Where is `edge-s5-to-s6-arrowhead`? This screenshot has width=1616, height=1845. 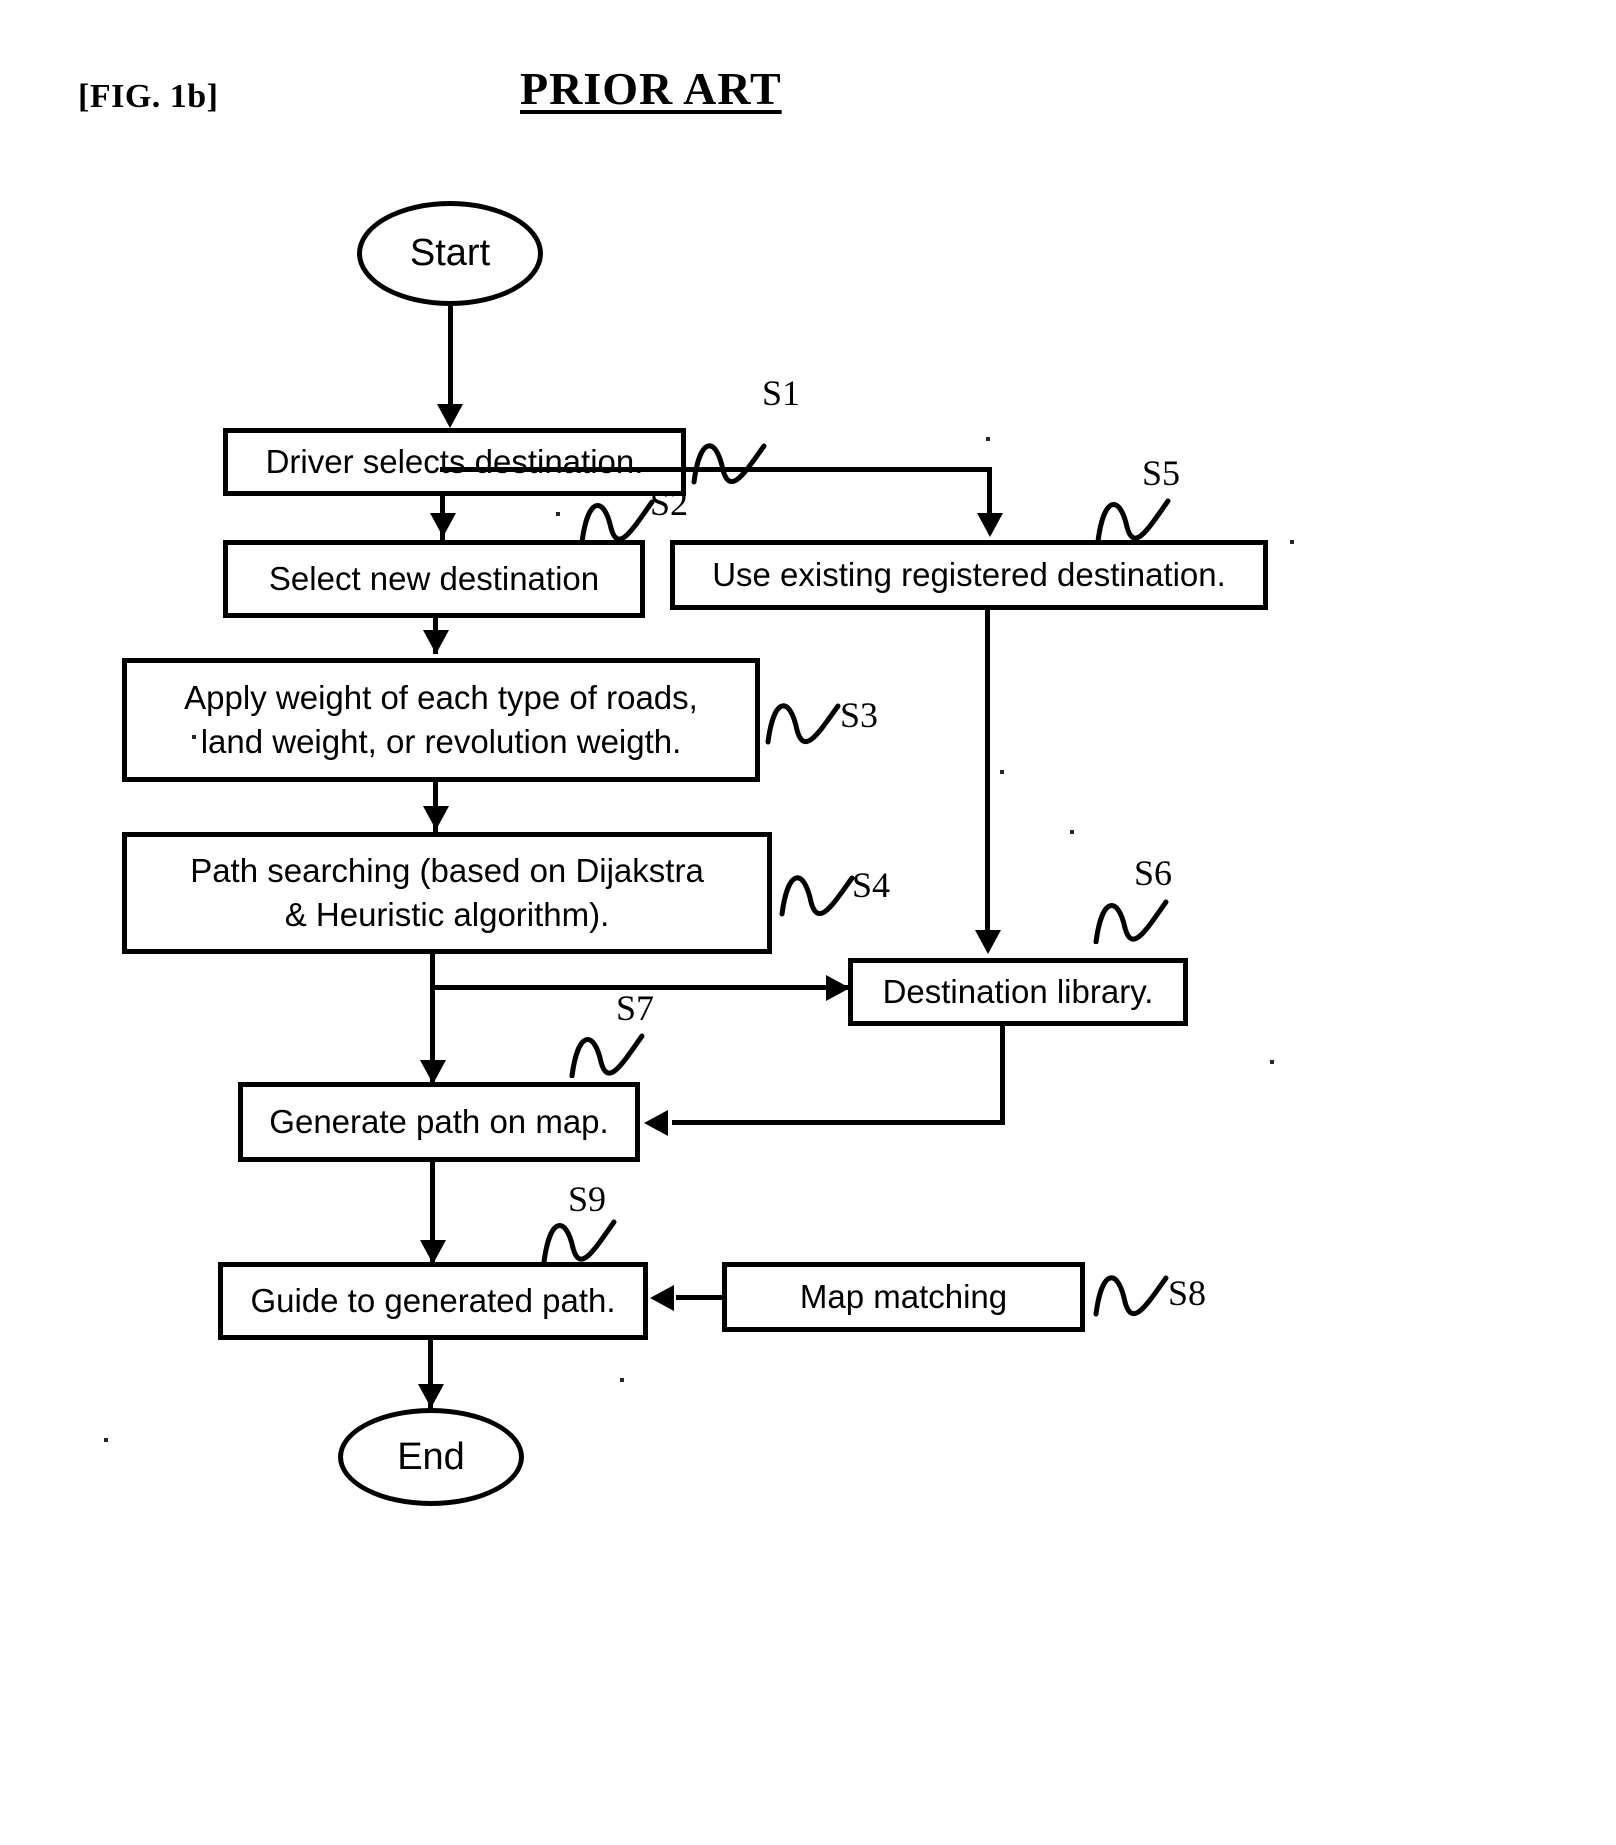
edge-s5-to-s6-arrowhead is located at coordinates (988, 942).